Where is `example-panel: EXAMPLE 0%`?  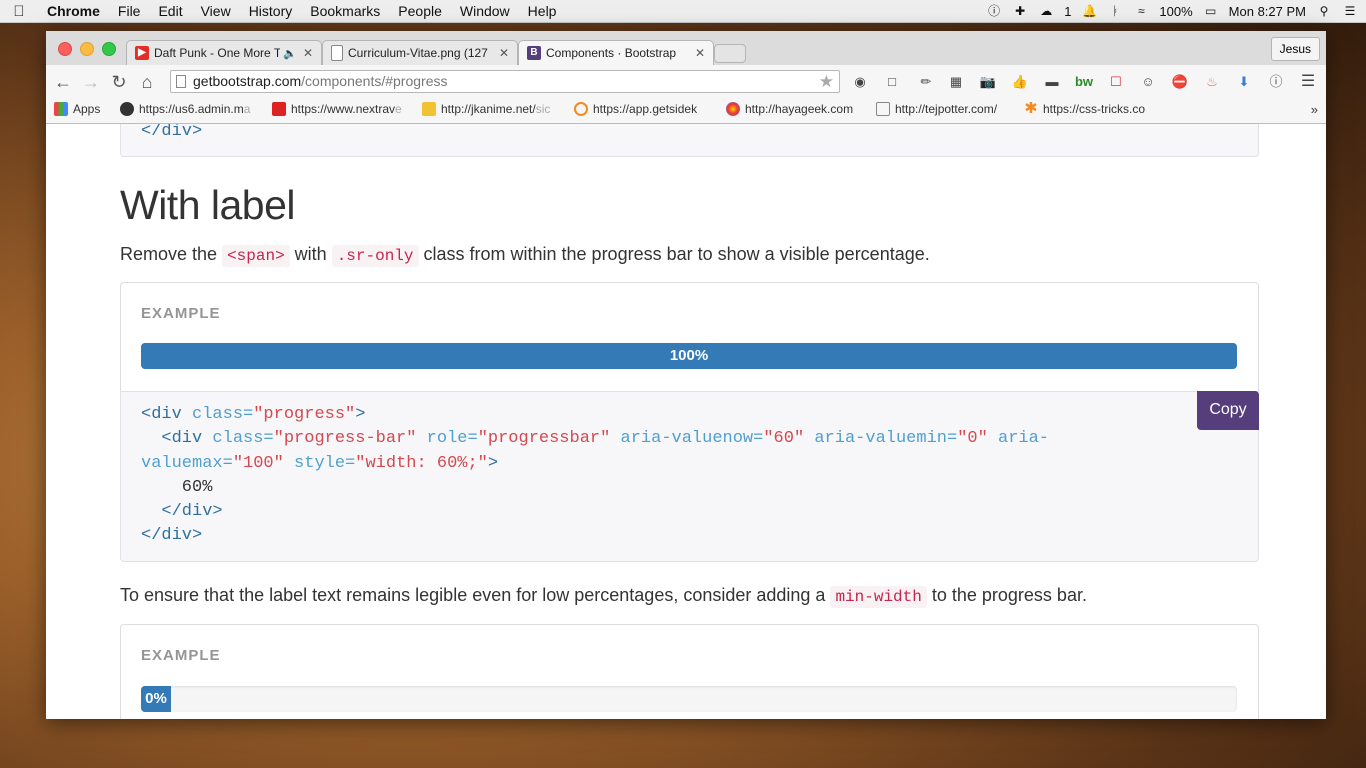
example-panel: EXAMPLE 0% is located at coordinates (689, 671).